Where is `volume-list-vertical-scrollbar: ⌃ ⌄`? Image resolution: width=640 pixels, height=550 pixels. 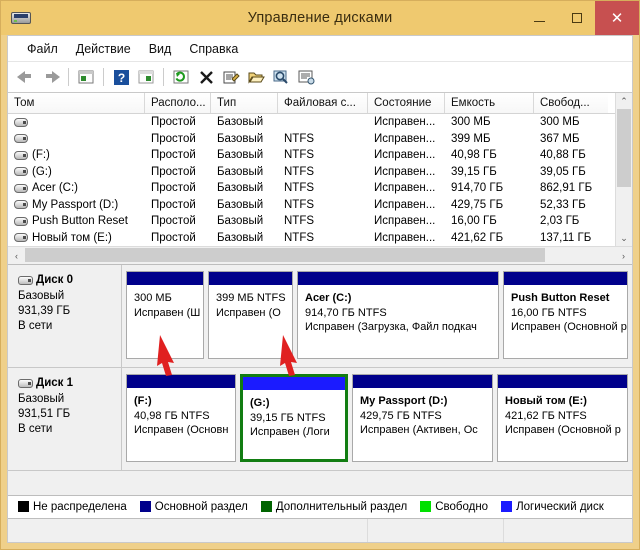
volume-list-vertical-scrollbar: ⌃ ⌄ is located at coordinates (623, 169).